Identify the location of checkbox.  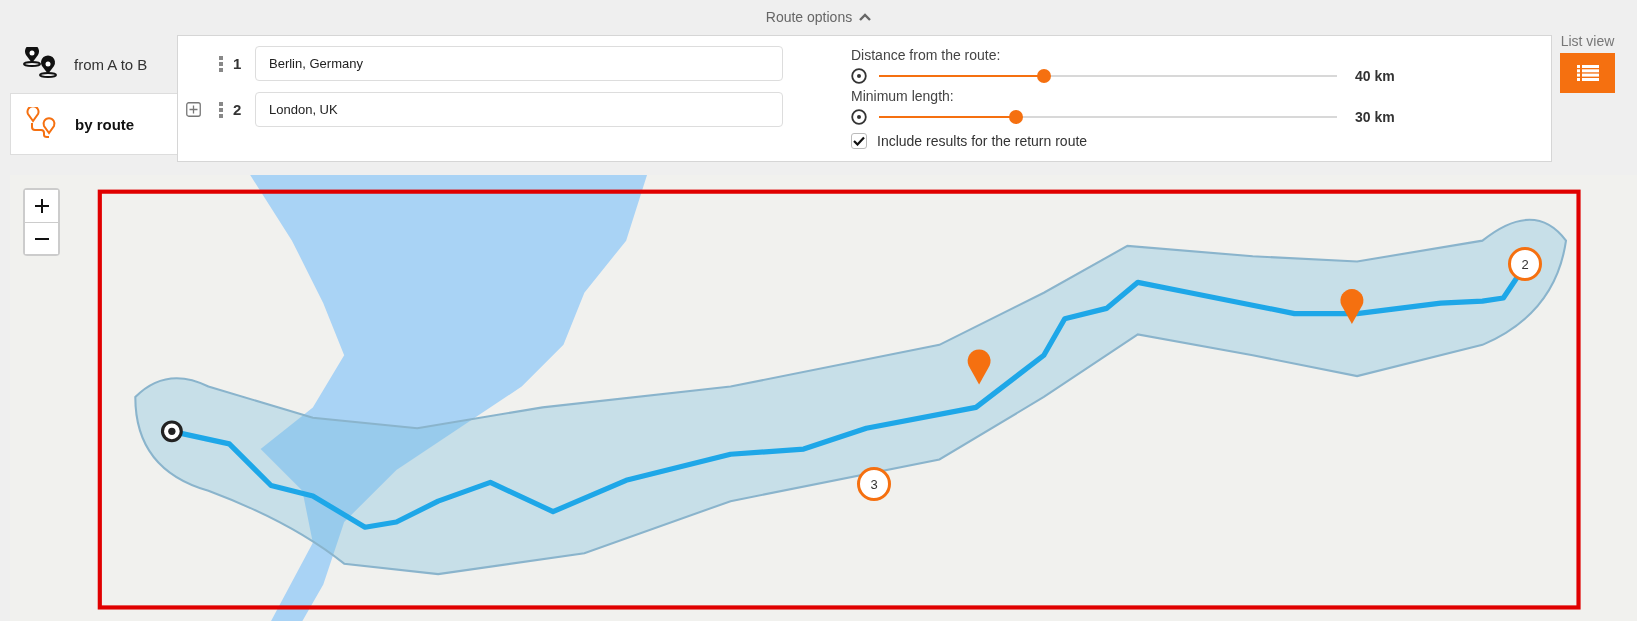
(859, 141).